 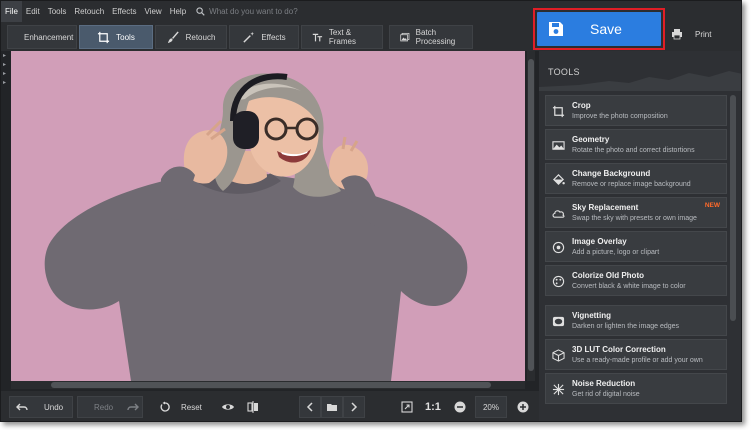 I want to click on cloud-icon, so click(x=558, y=214).